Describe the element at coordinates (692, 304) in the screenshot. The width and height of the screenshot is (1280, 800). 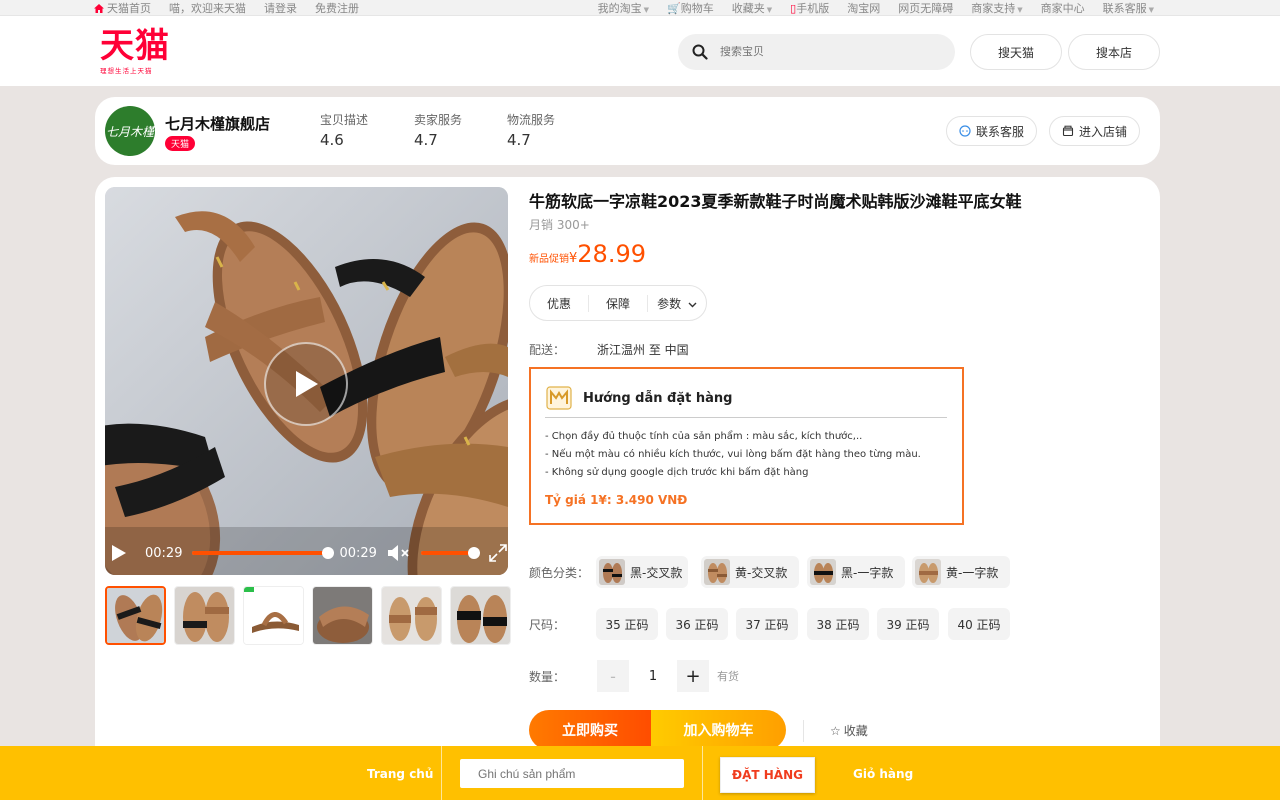
I see `chevron-down-icon` at that location.